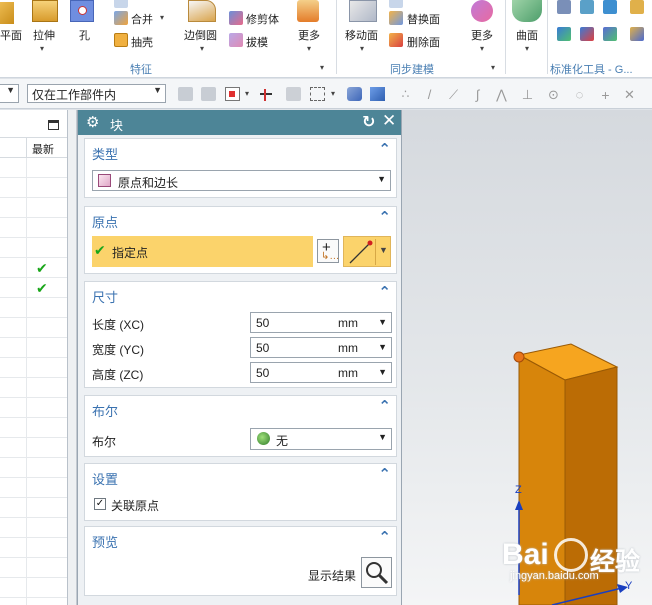 The height and width of the screenshot is (605, 652). Describe the element at coordinates (493, 67) in the screenshot. I see `sync-group-expand-icon: ▾` at that location.